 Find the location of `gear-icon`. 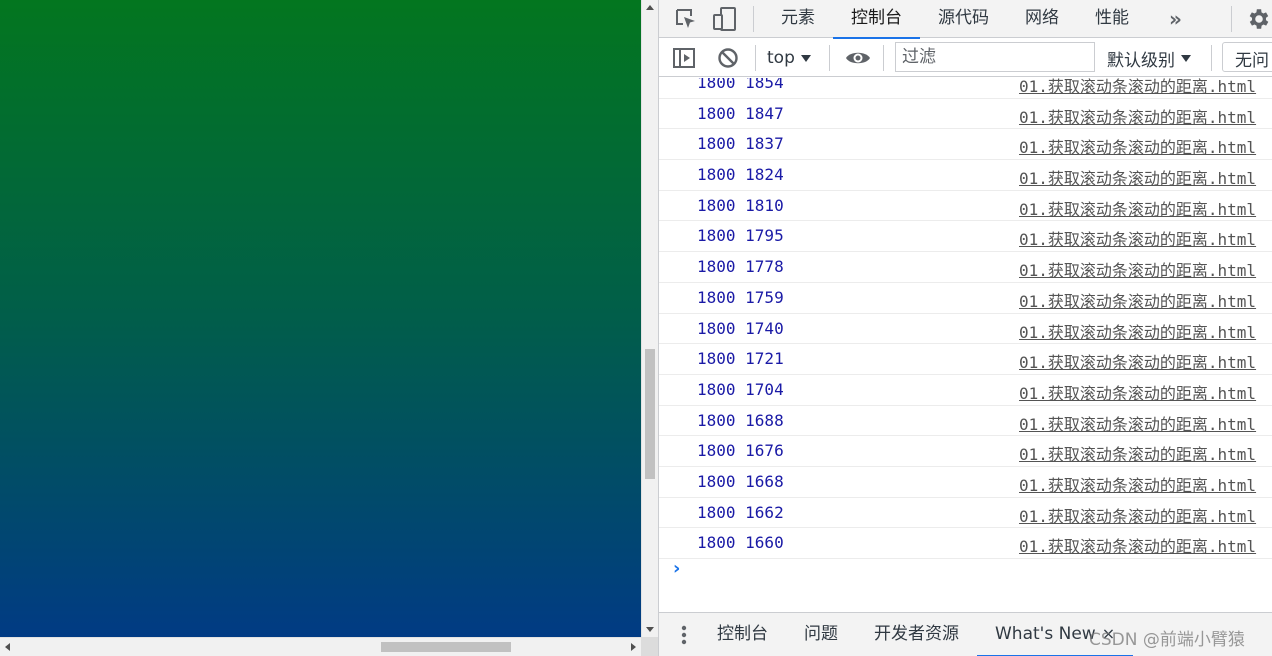

gear-icon is located at coordinates (1259, 19).